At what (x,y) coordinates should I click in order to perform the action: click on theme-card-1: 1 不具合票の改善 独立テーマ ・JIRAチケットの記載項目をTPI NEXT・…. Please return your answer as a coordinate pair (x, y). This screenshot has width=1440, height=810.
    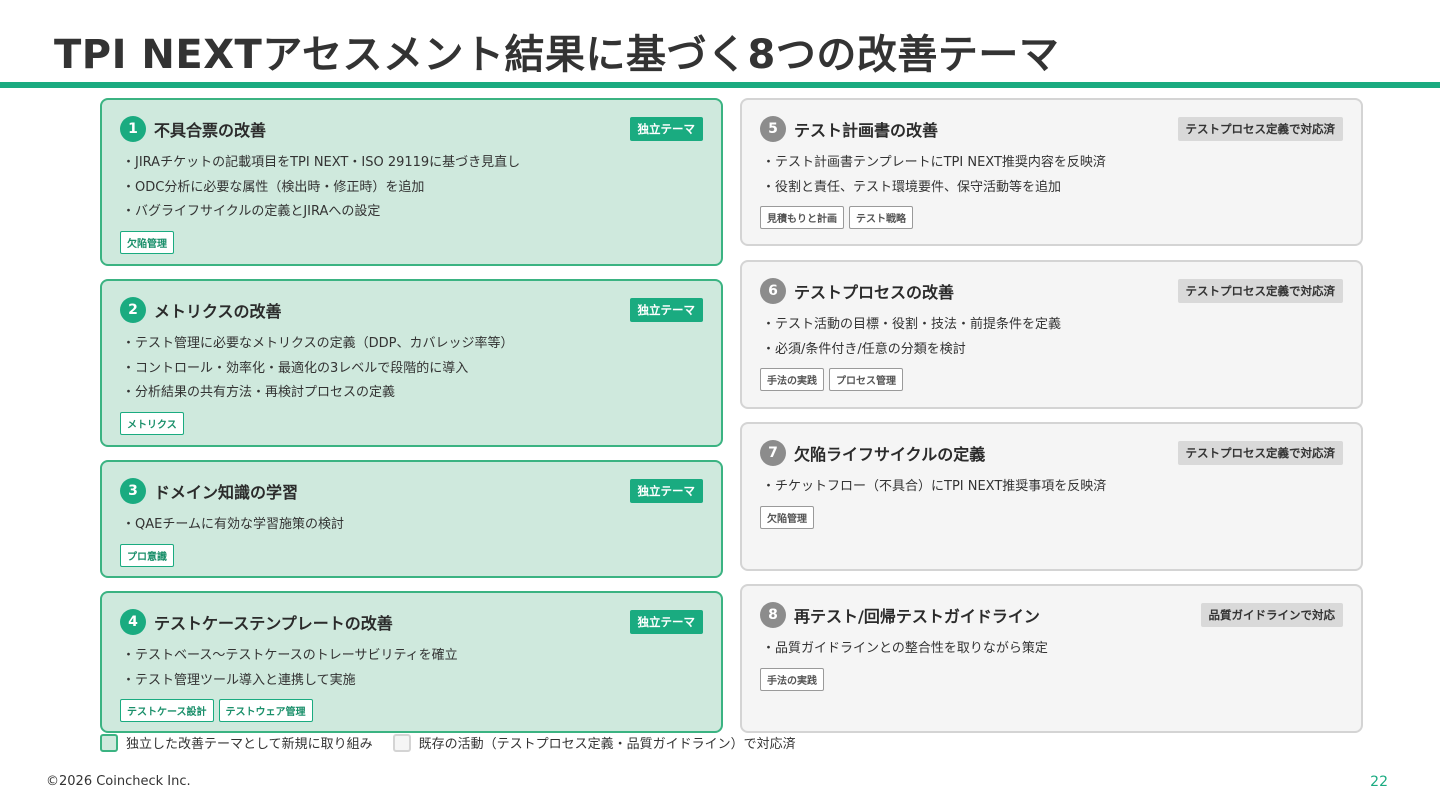
    Looking at the image, I should click on (411, 182).